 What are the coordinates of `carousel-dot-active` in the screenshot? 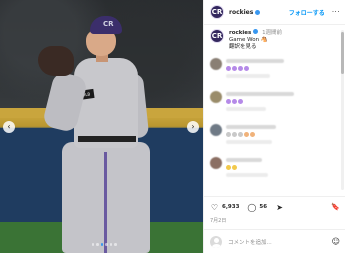 It's located at (101, 244).